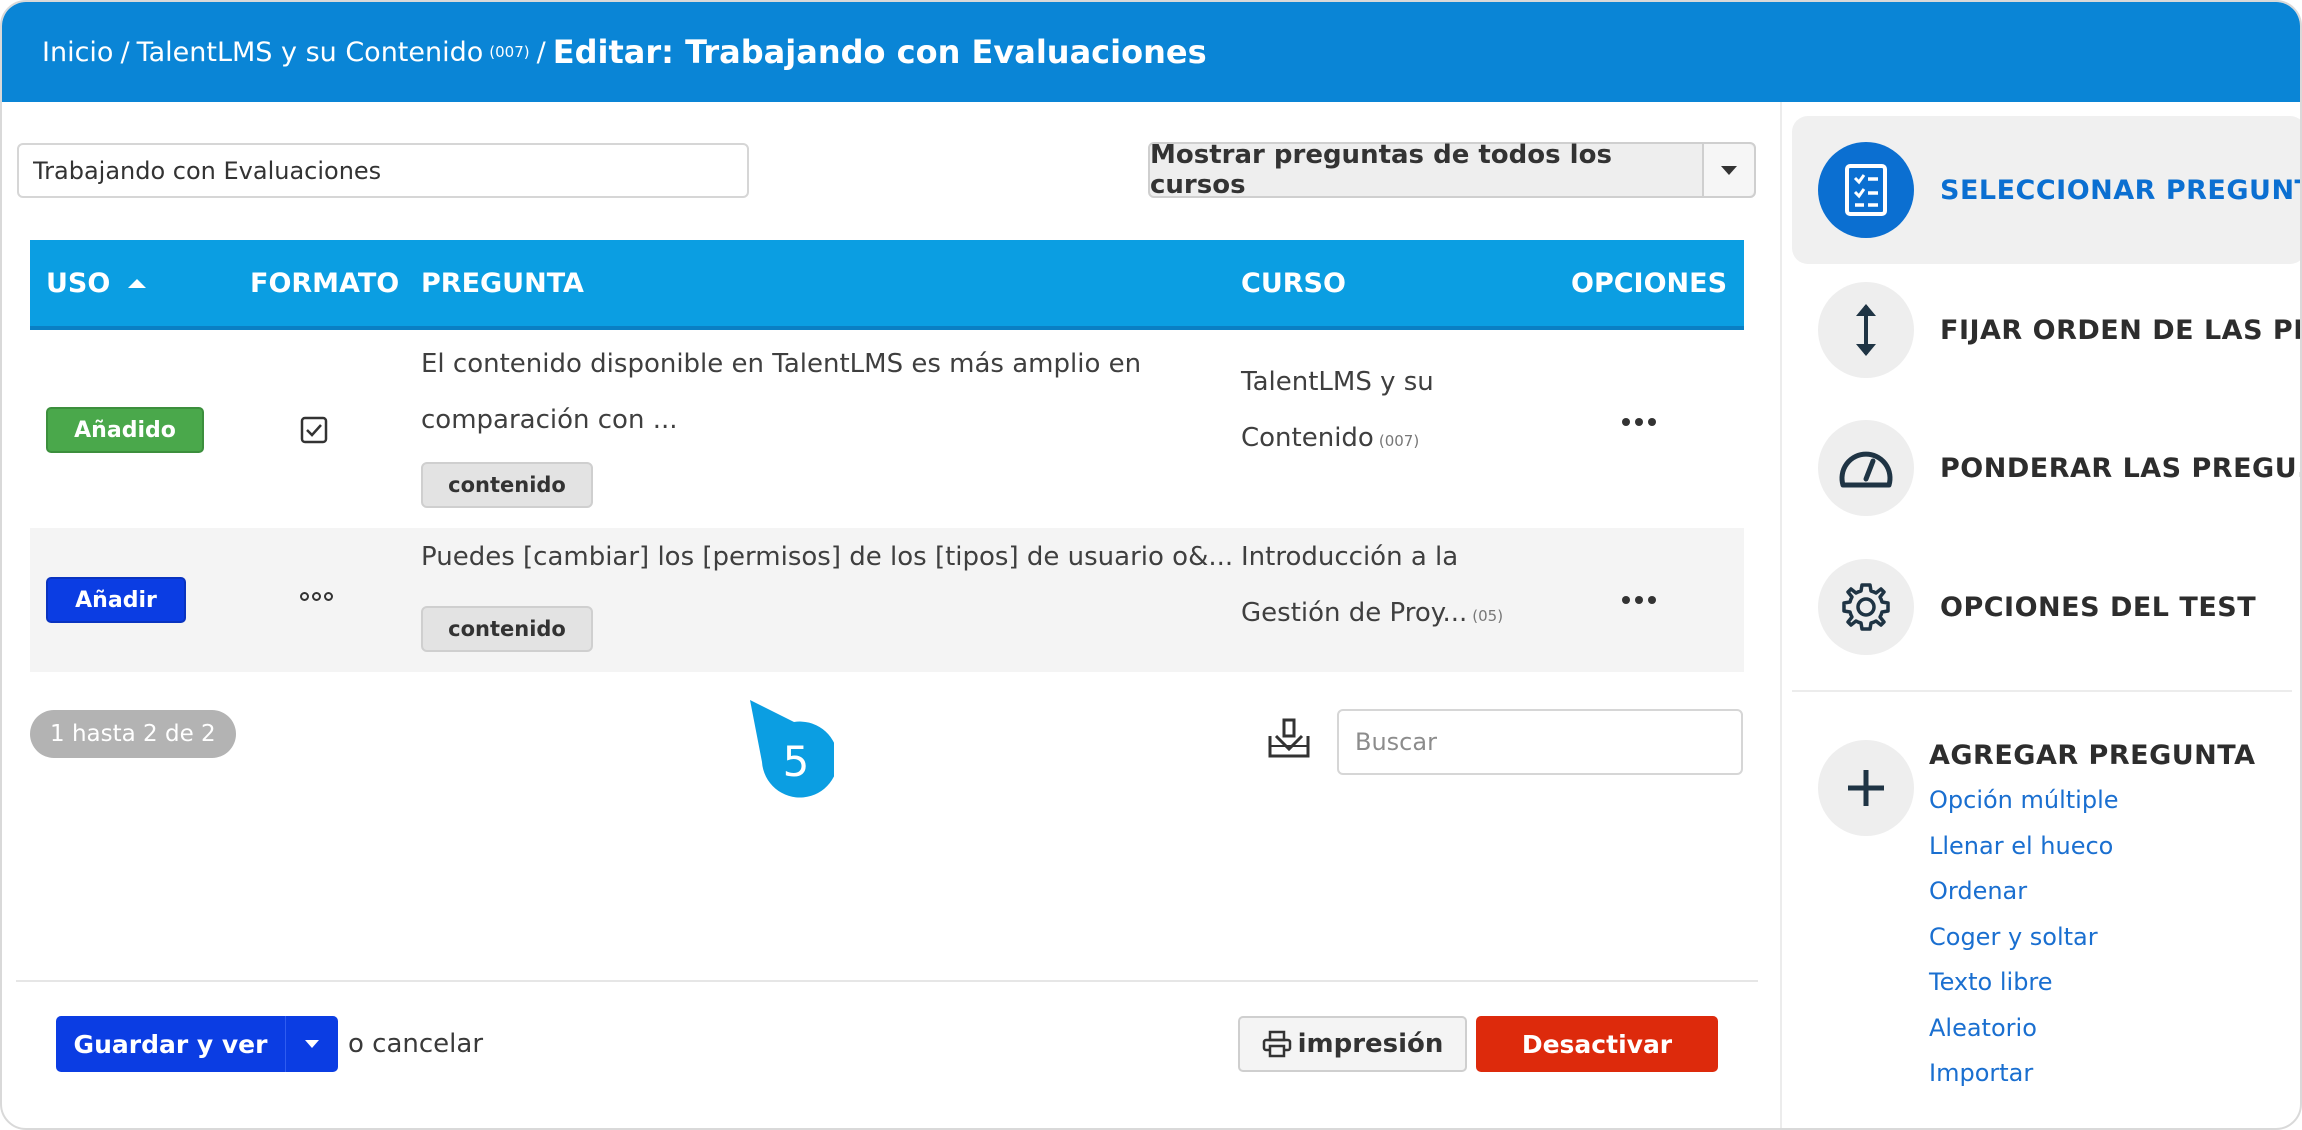 This screenshot has height=1130, width=2302. What do you see at coordinates (887, 285) in the screenshot?
I see `table-header: USO FORMATO PREGUNTA CURSO OPCIONES` at bounding box center [887, 285].